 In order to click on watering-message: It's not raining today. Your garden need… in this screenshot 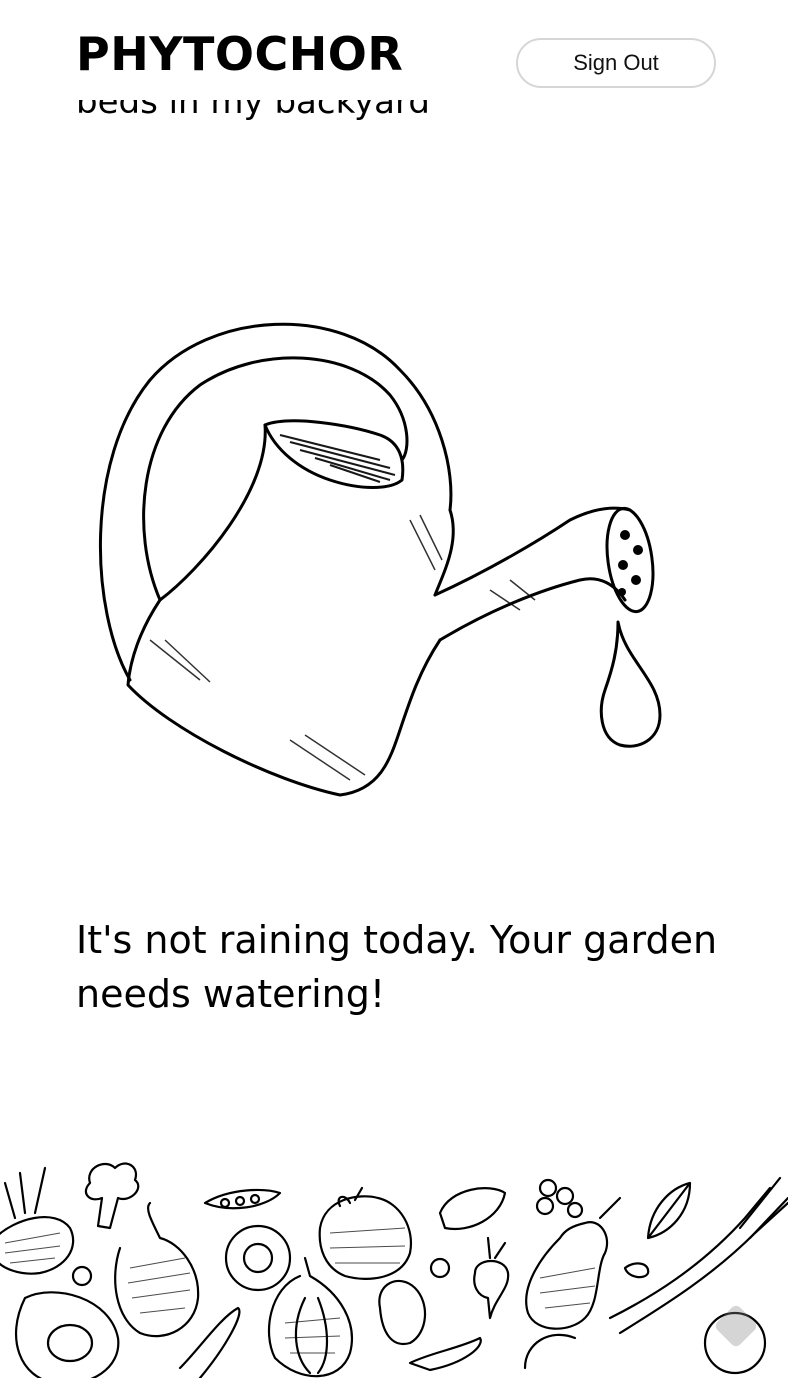, I will do `click(397, 967)`.